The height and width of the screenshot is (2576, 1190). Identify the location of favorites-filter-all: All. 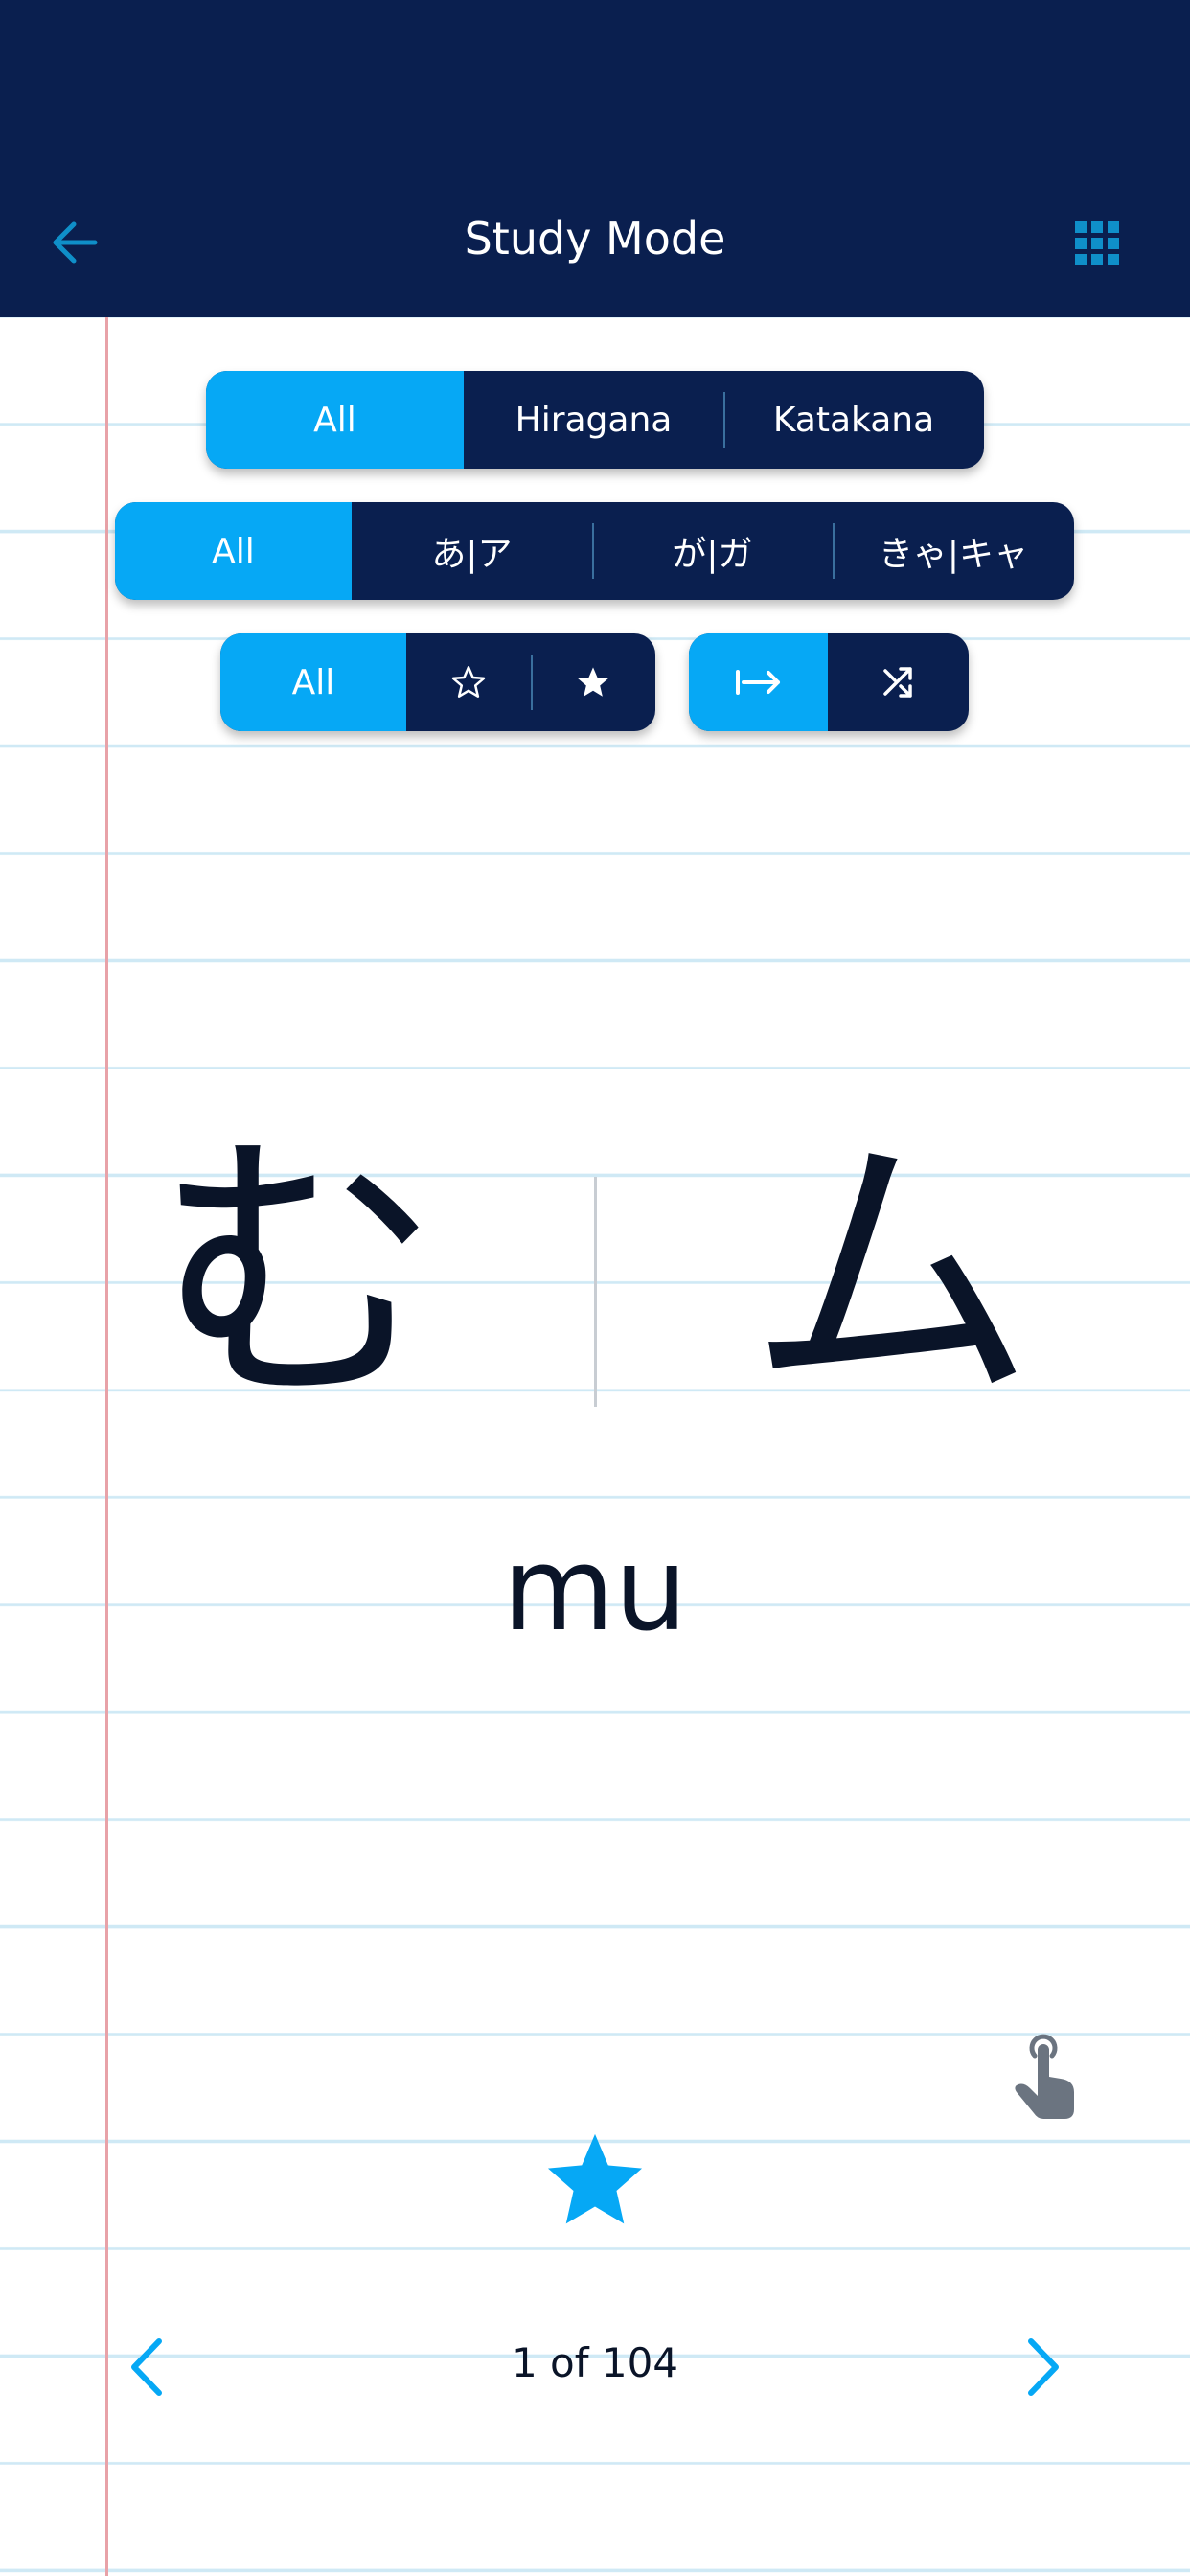
(313, 682).